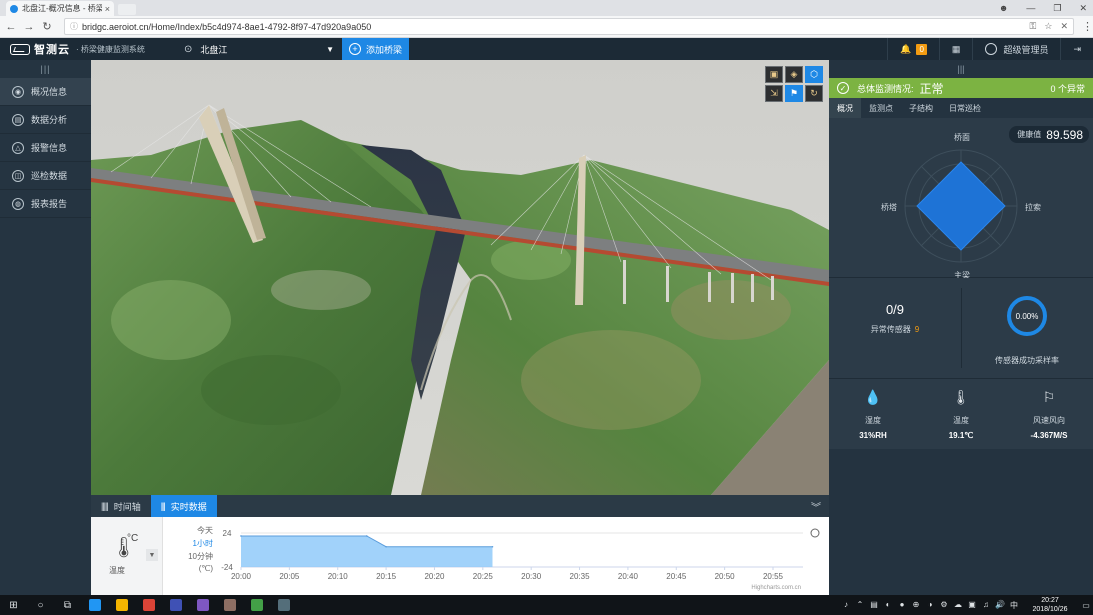 This screenshot has height=615, width=1093. Describe the element at coordinates (815, 533) in the screenshot. I see `chart-menu-icon` at that location.